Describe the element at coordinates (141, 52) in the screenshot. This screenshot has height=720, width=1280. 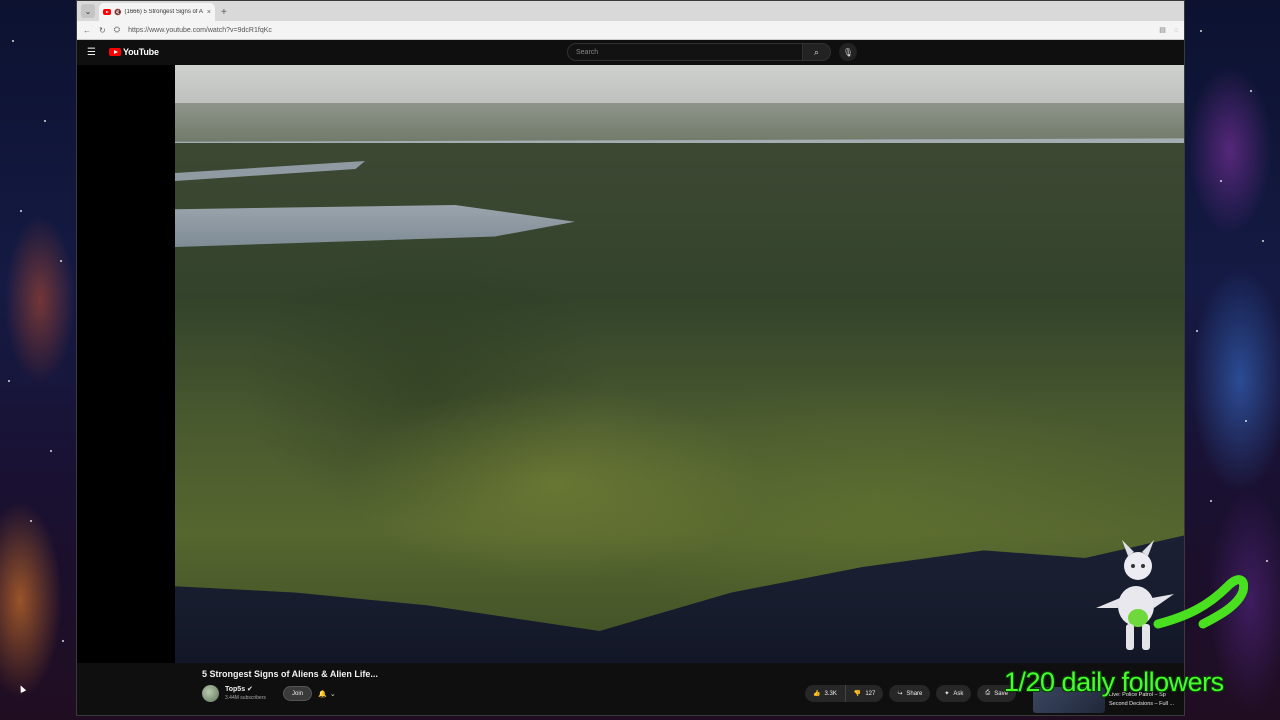
I see `youtube-logo-text: YouTube` at that location.